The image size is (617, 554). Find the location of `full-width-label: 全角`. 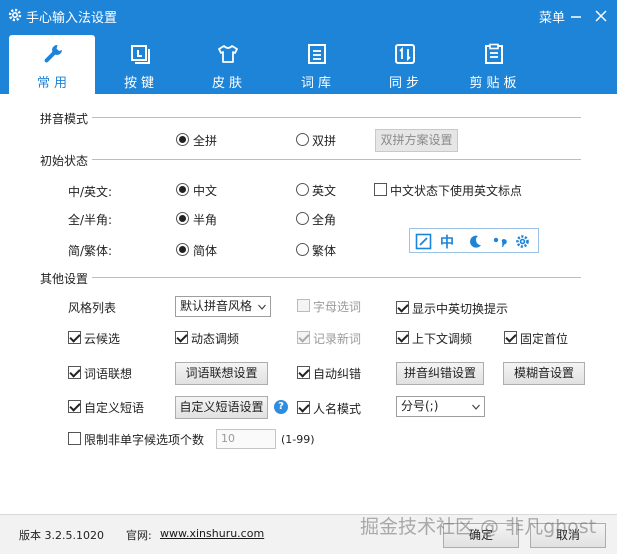

full-width-label: 全角 is located at coordinates (324, 219).